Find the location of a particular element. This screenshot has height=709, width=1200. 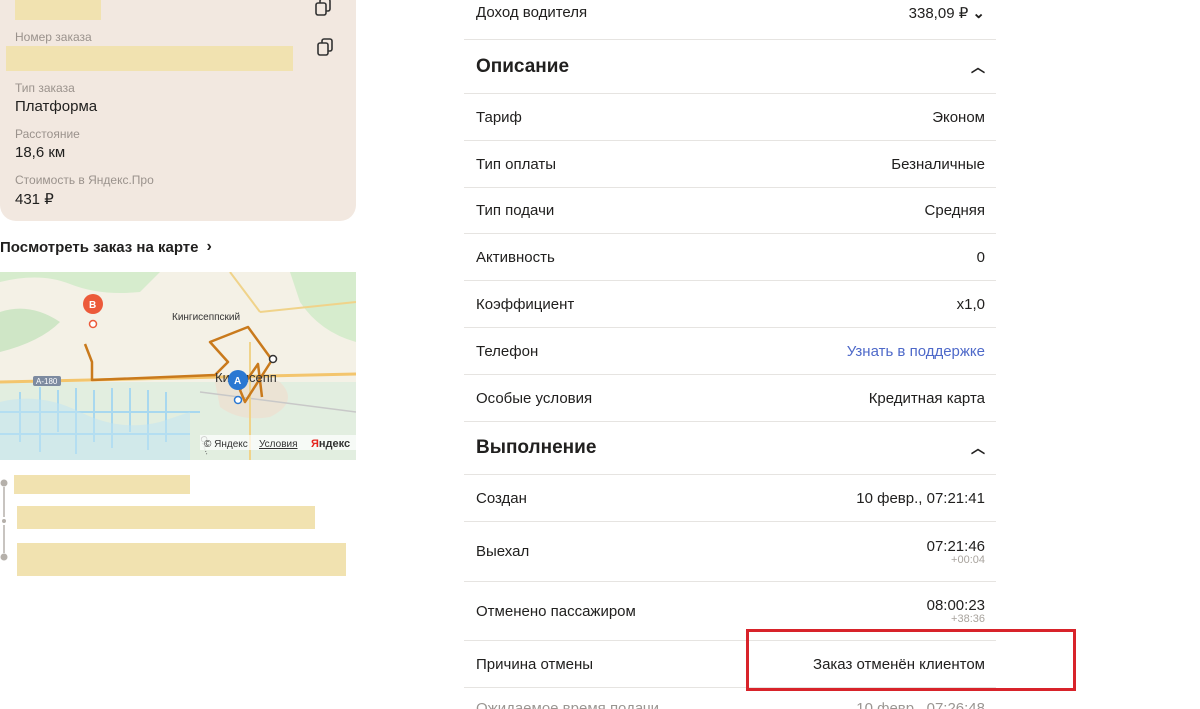

view-on-map-label: Посмотреть заказ на карте is located at coordinates (99, 247).